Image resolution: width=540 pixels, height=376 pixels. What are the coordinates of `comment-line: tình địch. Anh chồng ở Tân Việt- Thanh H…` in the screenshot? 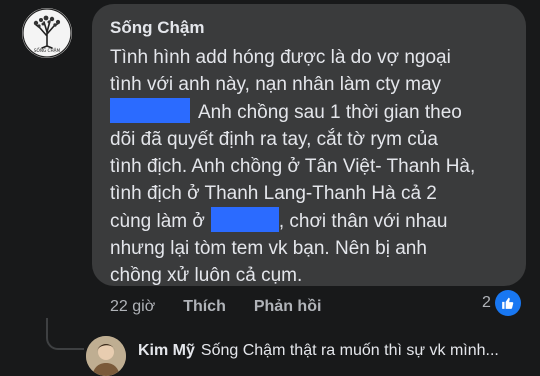 It's located at (293, 166).